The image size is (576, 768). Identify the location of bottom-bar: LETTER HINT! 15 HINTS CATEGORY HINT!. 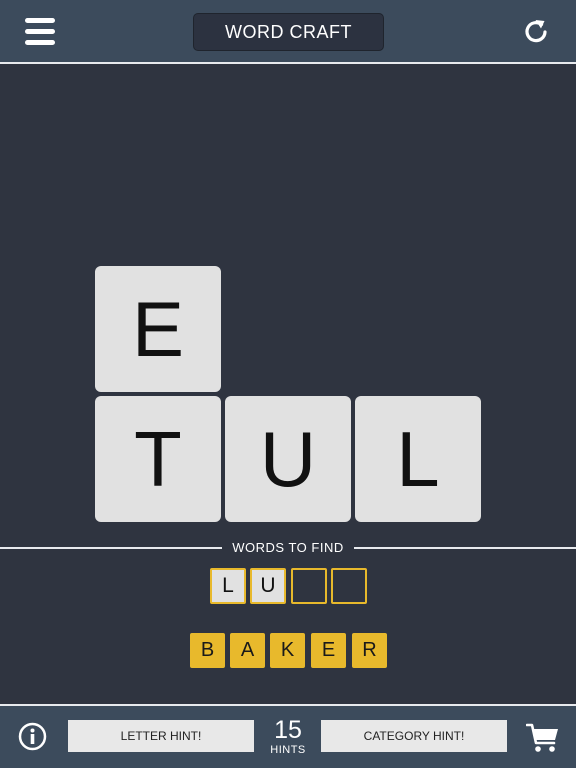
(288, 736).